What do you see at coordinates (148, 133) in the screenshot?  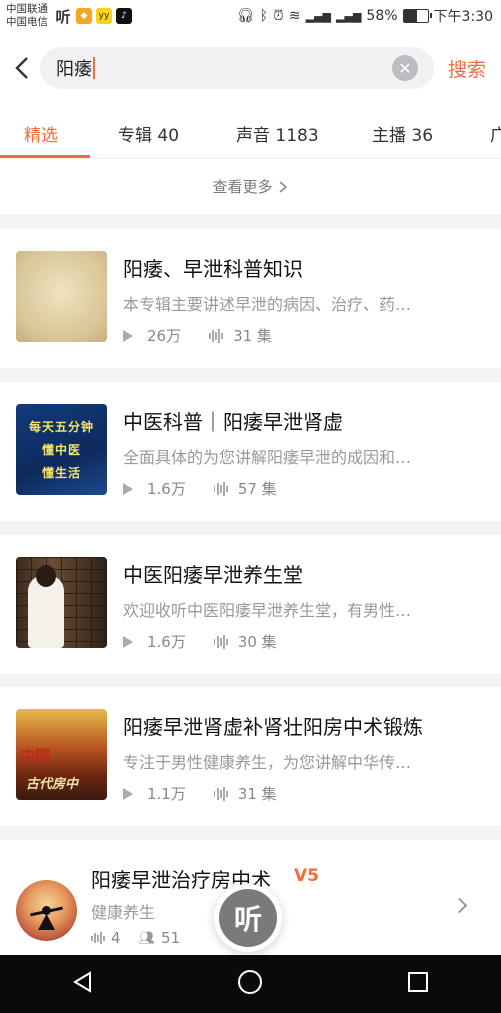 I see `tab-albums: 专辑 40` at bounding box center [148, 133].